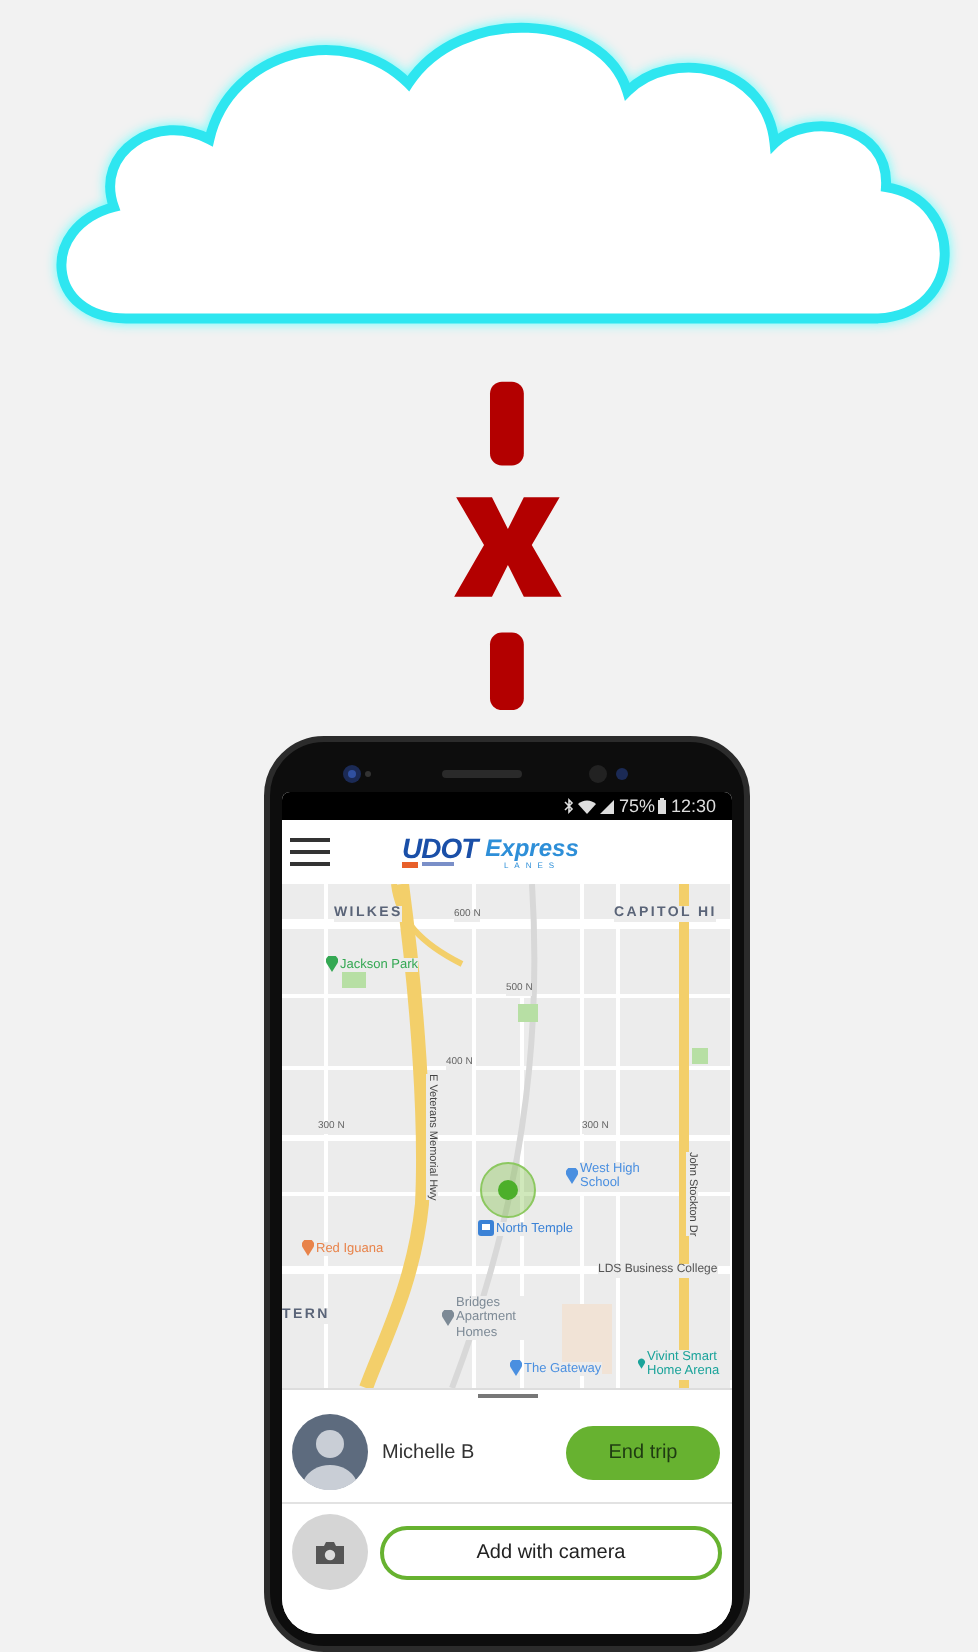 The image size is (978, 1652). What do you see at coordinates (643, 1452) in the screenshot?
I see `end-trip-button: End trip` at bounding box center [643, 1452].